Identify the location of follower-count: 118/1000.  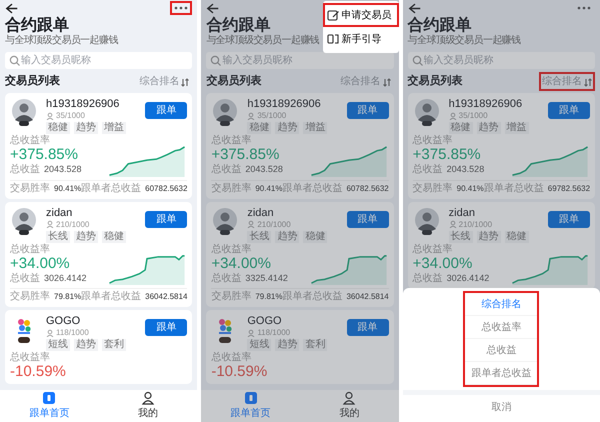
(273, 332).